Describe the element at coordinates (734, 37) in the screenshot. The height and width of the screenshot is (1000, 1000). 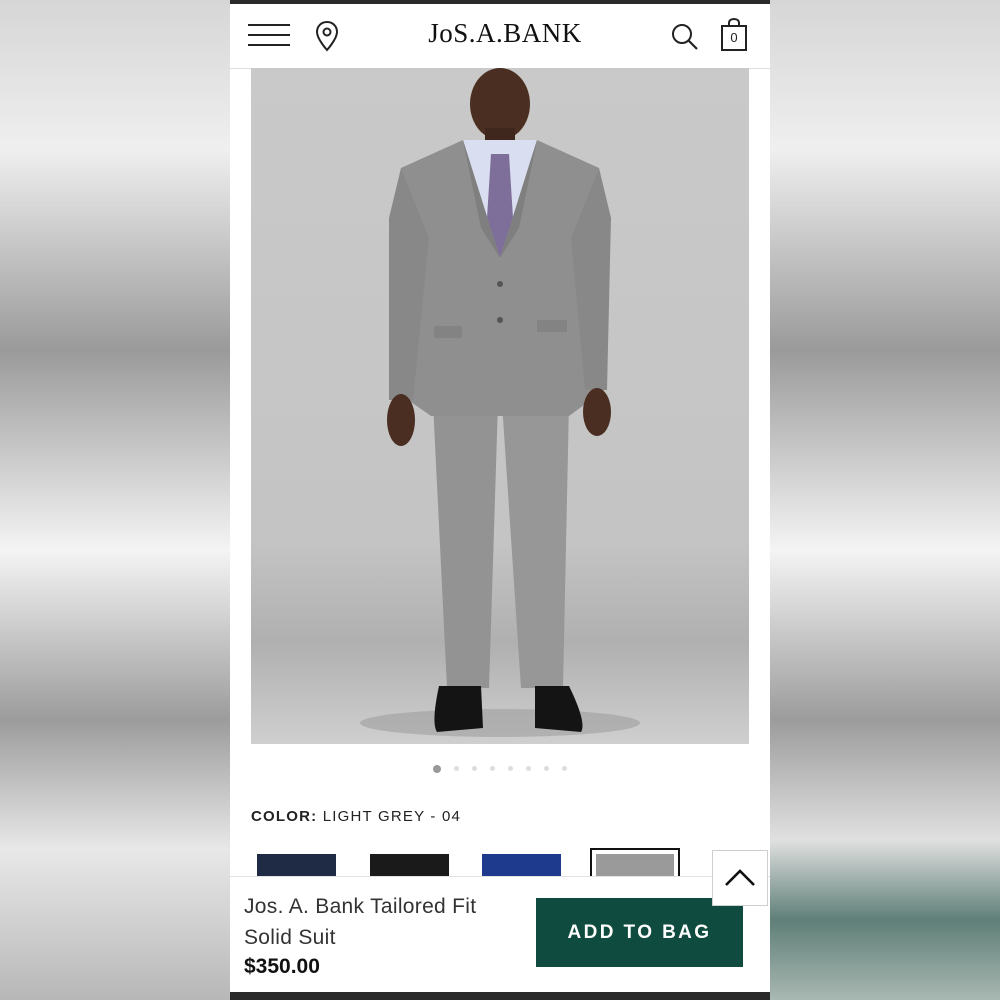
I see `bag-count: 0` at that location.